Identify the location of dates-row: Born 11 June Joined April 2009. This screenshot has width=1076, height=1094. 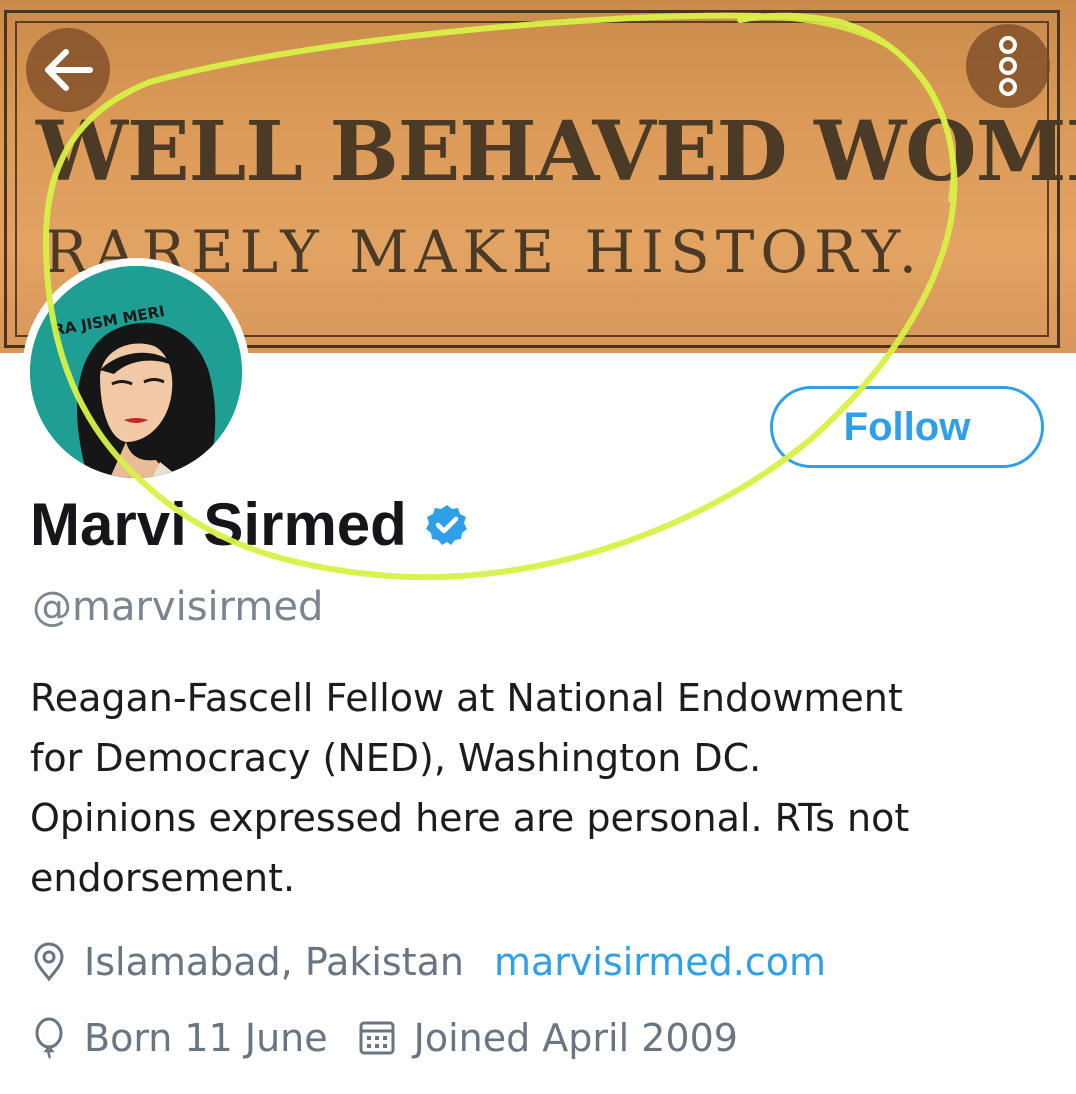
(385, 1038).